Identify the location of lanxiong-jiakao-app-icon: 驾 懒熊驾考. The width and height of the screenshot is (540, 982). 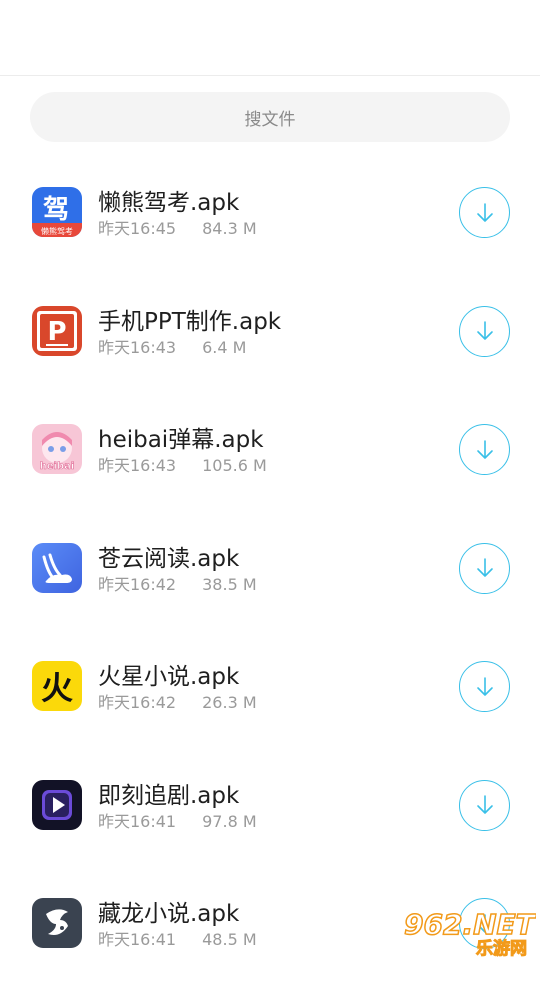
(57, 212).